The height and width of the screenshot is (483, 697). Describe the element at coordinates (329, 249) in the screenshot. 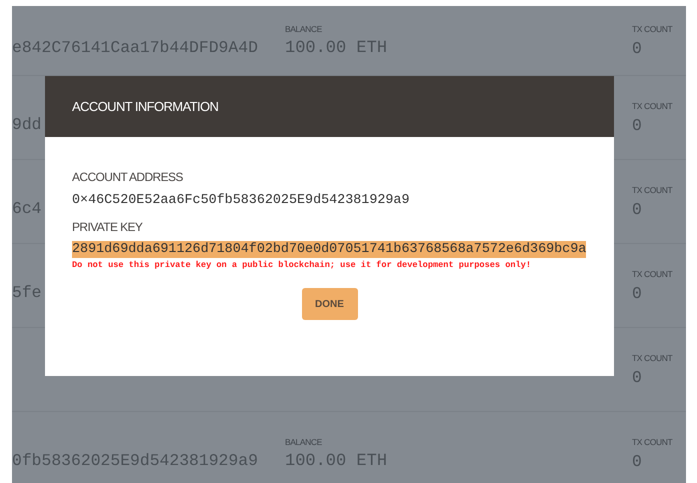

I see `private-key-value: 2891d69dda691126d71804f02bd70e0d07051741b63768568a7572e6d369bc9a` at that location.